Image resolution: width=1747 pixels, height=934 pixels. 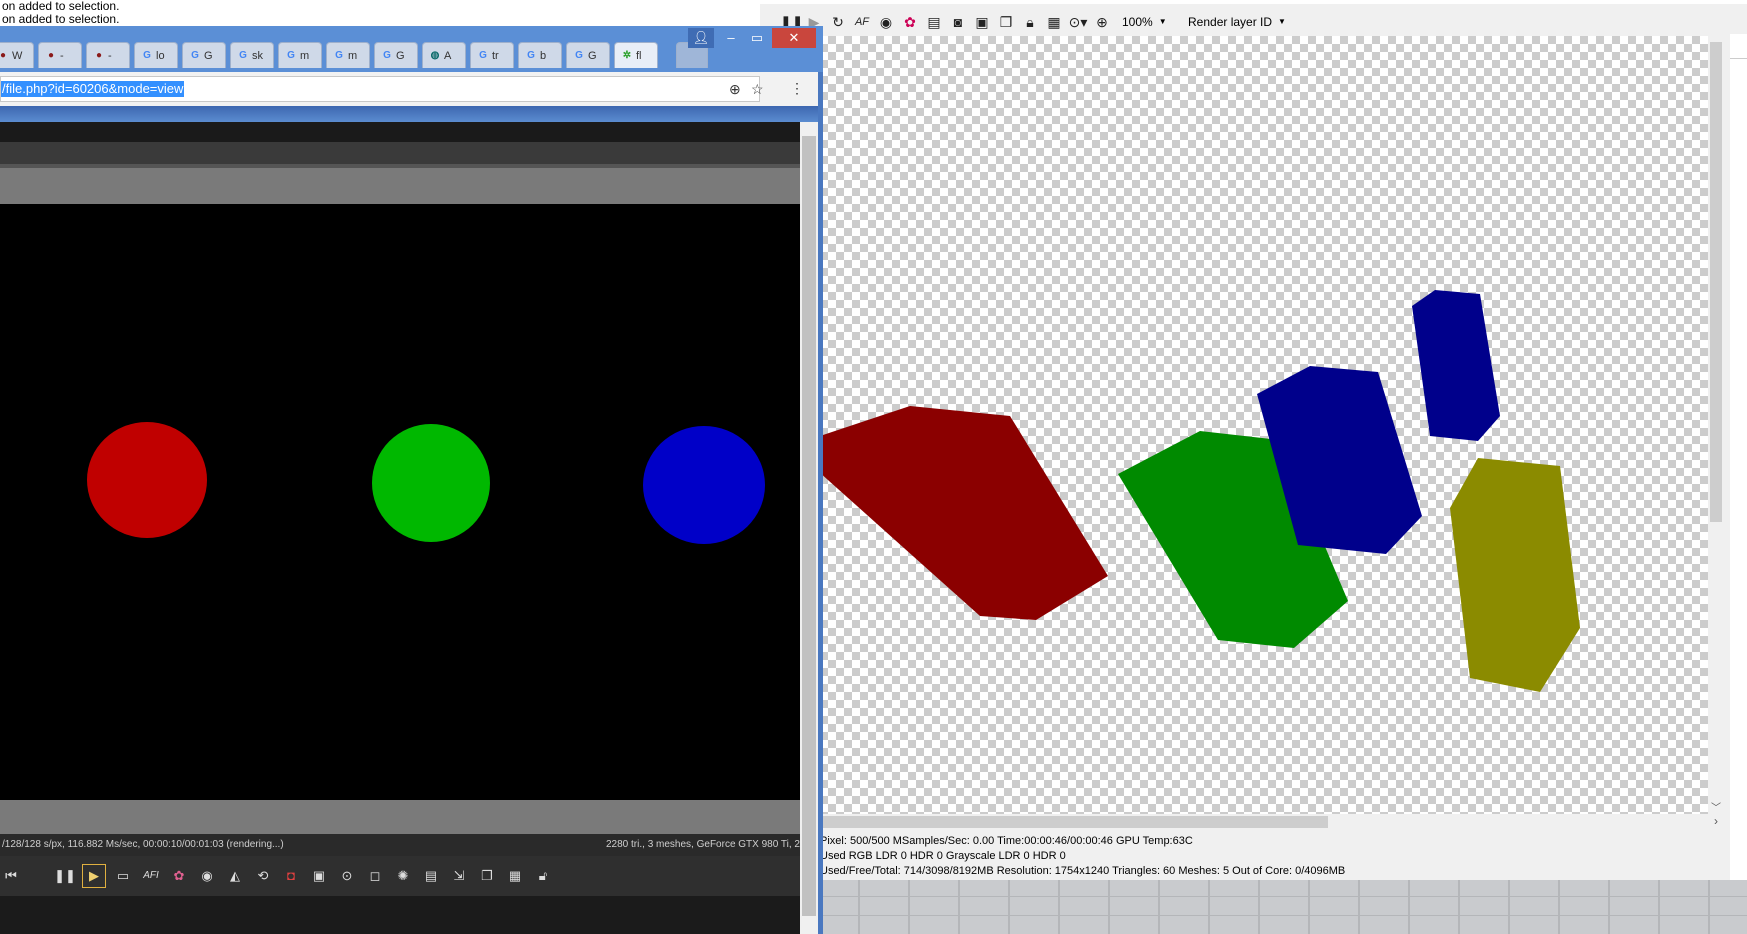 I want to click on tab: Gtr, so click(x=492, y=55).